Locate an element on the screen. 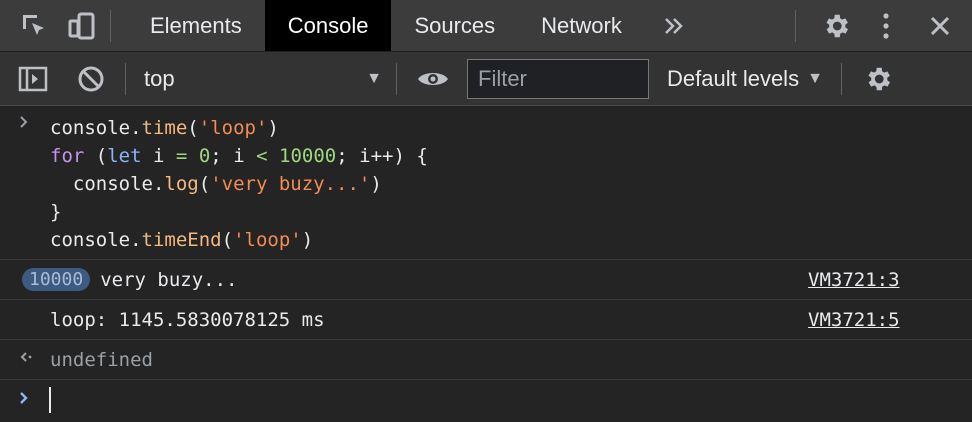 This screenshot has height=422, width=972. kebab-menu-icon is located at coordinates (886, 26).